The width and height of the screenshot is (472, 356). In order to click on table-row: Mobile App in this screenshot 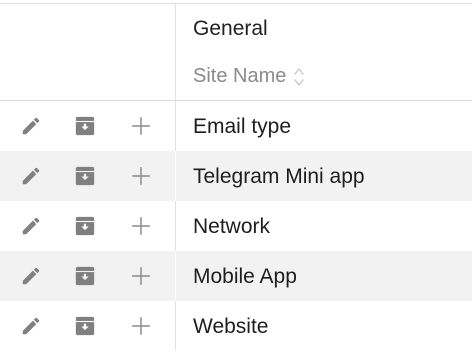, I will do `click(236, 276)`.